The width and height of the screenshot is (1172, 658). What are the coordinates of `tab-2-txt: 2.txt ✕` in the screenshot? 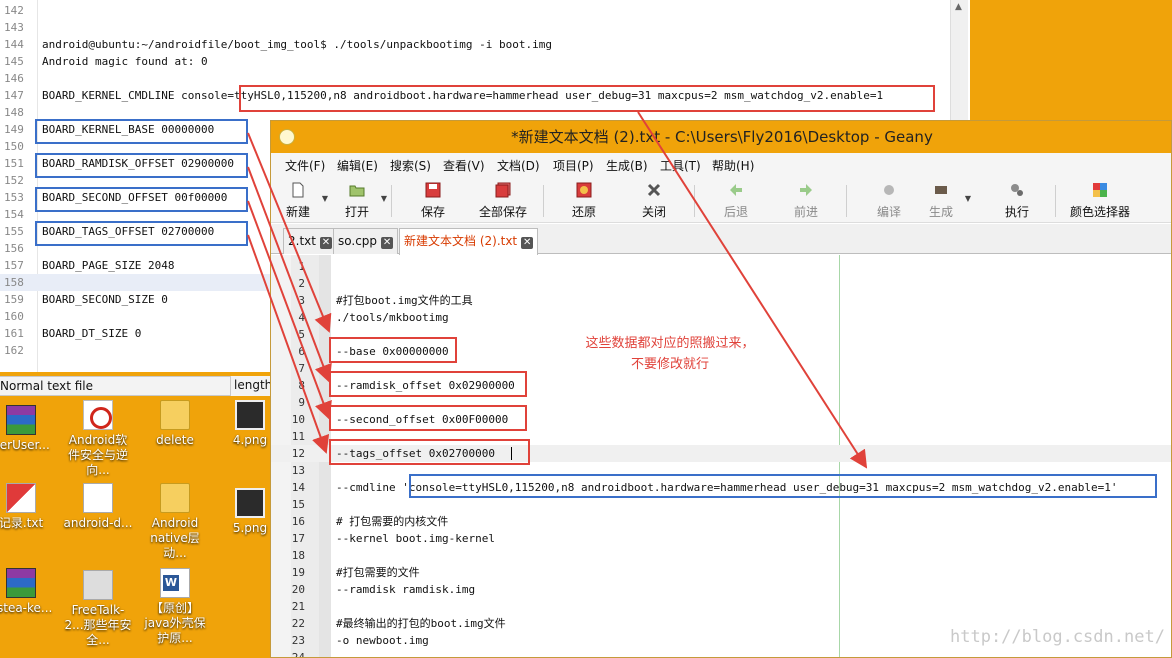 It's located at (310, 241).